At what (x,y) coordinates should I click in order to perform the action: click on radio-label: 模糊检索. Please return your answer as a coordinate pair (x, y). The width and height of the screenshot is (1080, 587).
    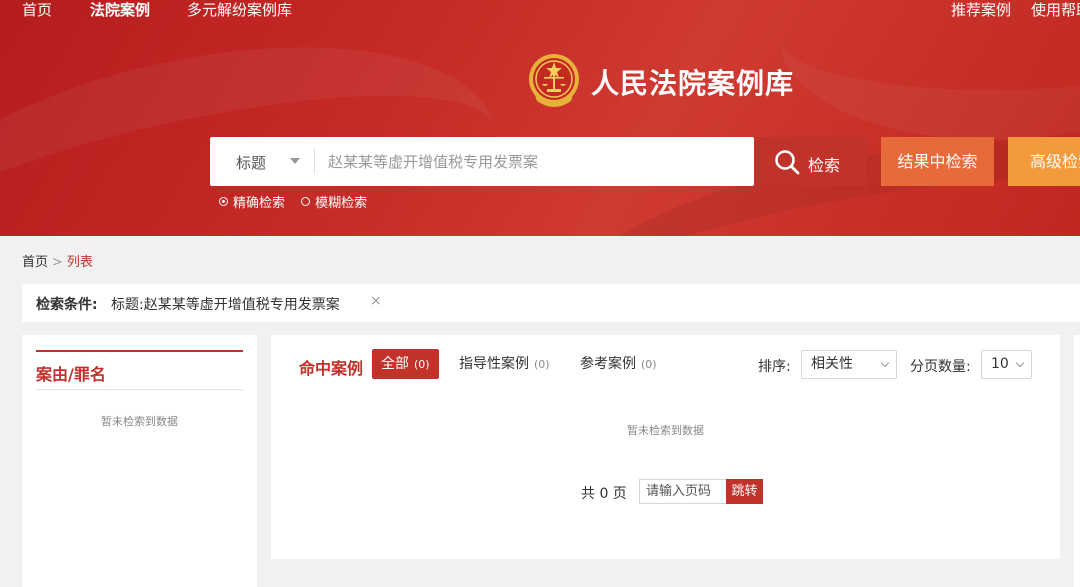
    Looking at the image, I should click on (341, 203).